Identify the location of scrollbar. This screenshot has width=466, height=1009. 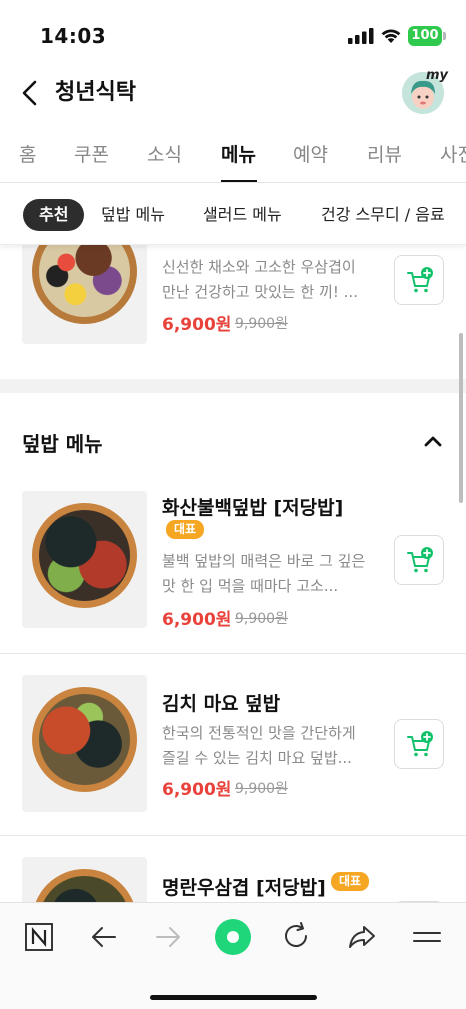
(461, 418).